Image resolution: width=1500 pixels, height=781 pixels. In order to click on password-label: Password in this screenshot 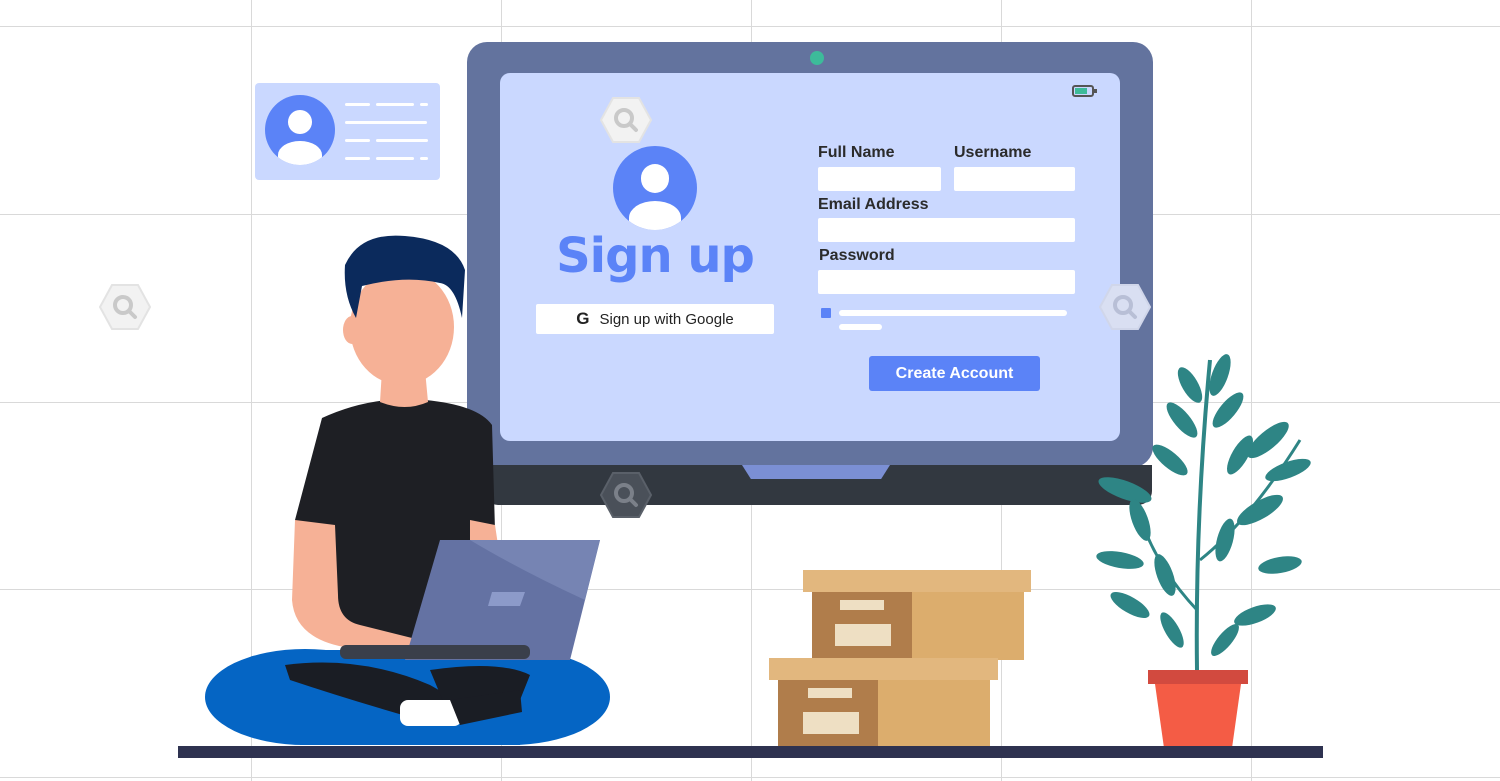, I will do `click(857, 255)`.